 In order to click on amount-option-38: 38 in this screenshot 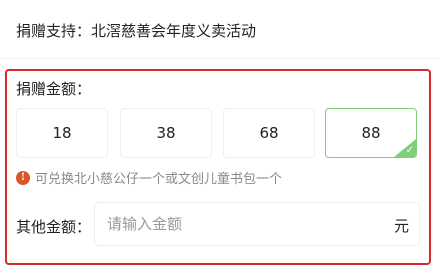, I will do `click(166, 133)`.